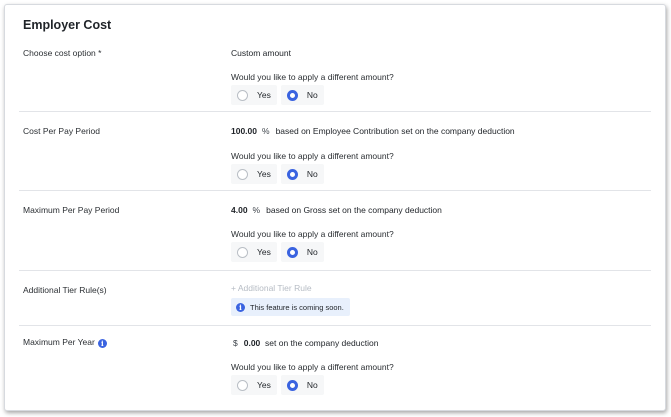  I want to click on tier-rules-label: Additional Tier Rule(s), so click(65, 290).